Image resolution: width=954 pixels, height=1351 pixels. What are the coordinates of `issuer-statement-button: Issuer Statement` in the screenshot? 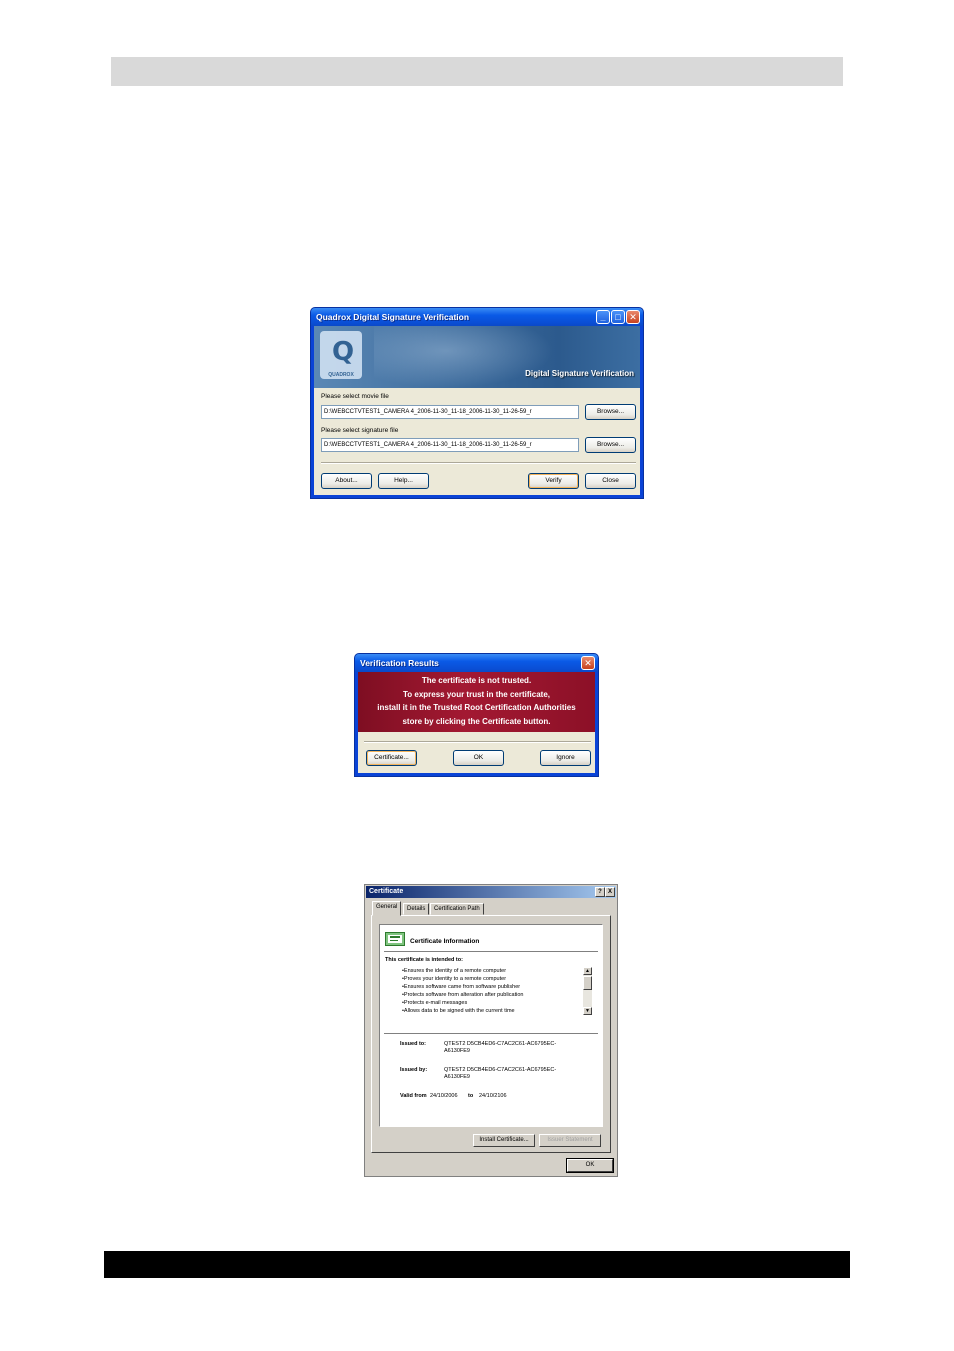 It's located at (570, 1140).